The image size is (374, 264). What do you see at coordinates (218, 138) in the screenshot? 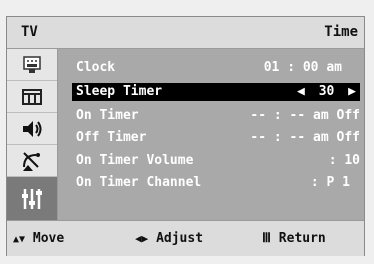
I see `menu-item-off-timer: Off Timer -- : -- am Off` at bounding box center [218, 138].